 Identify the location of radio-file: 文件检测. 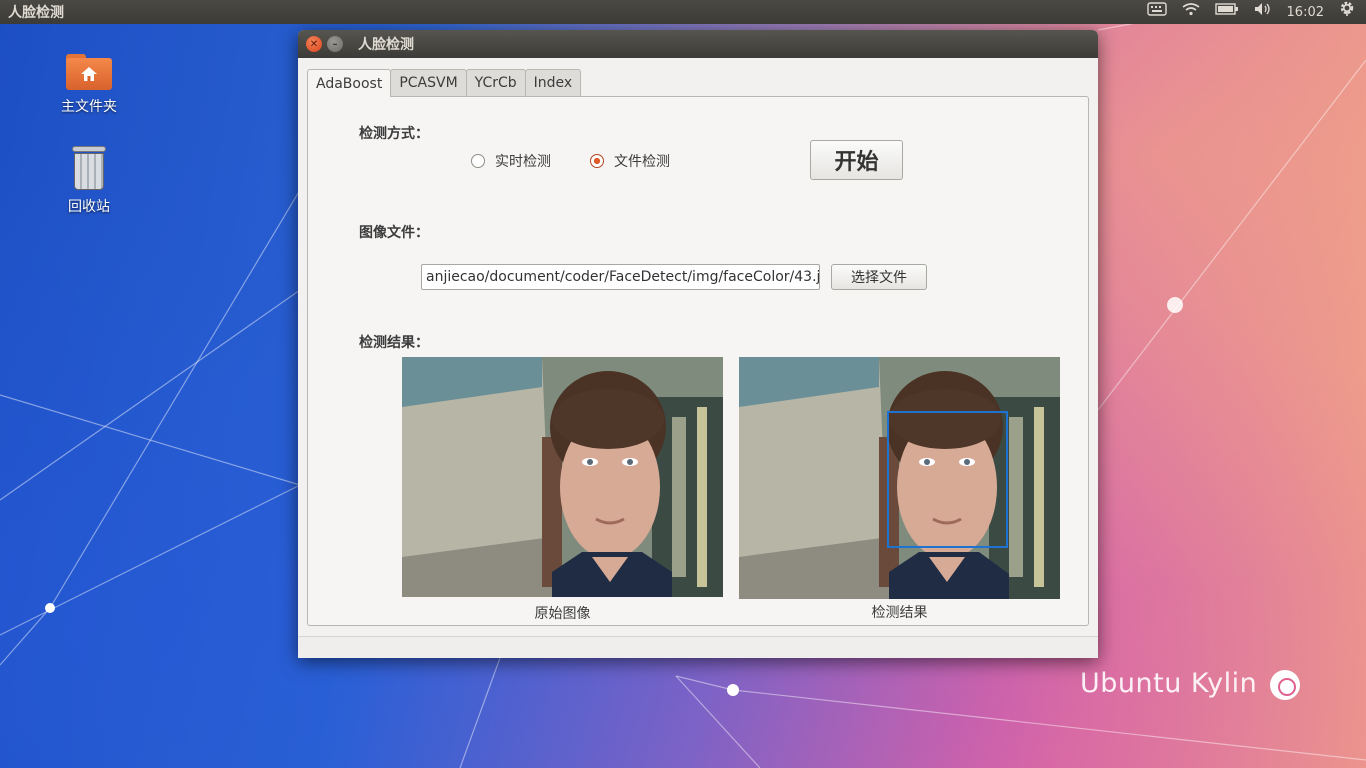
(630, 161).